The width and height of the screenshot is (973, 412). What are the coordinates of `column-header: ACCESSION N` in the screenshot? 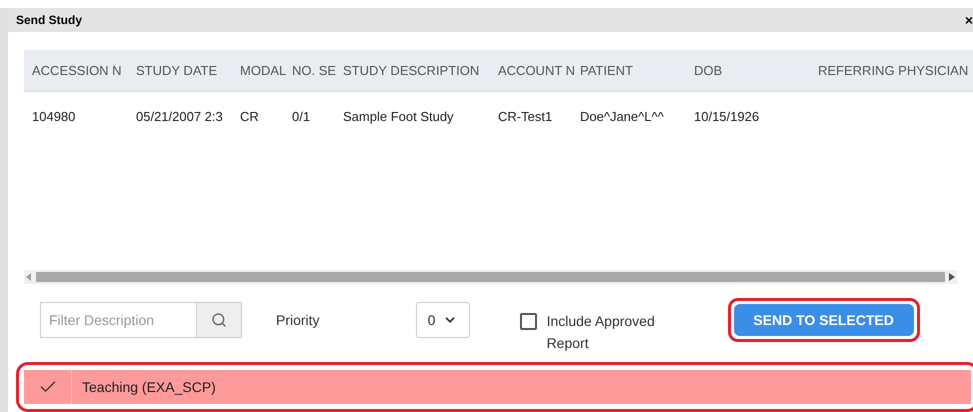 It's located at (84, 70).